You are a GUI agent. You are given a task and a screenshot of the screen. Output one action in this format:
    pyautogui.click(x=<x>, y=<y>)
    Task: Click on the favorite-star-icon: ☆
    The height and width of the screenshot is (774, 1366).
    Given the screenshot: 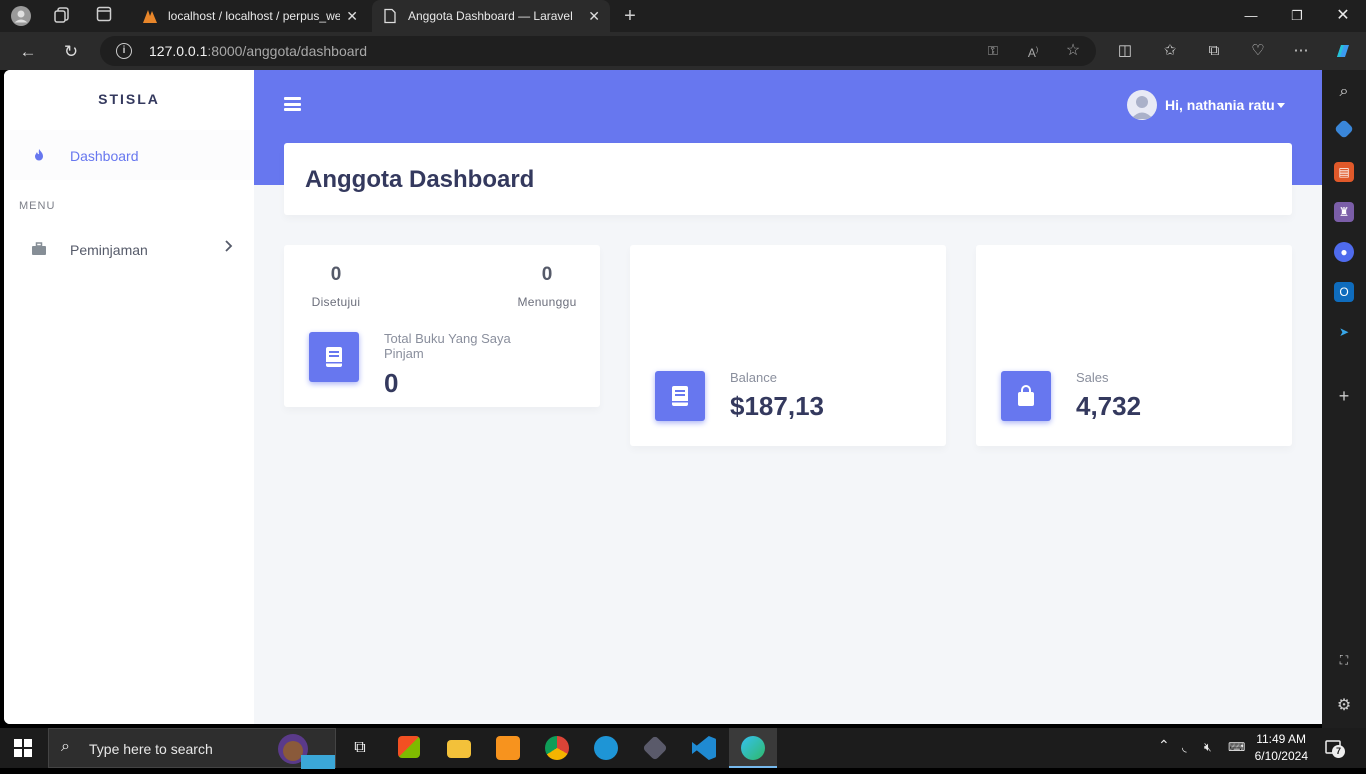 What is the action you would take?
    pyautogui.click(x=1073, y=51)
    